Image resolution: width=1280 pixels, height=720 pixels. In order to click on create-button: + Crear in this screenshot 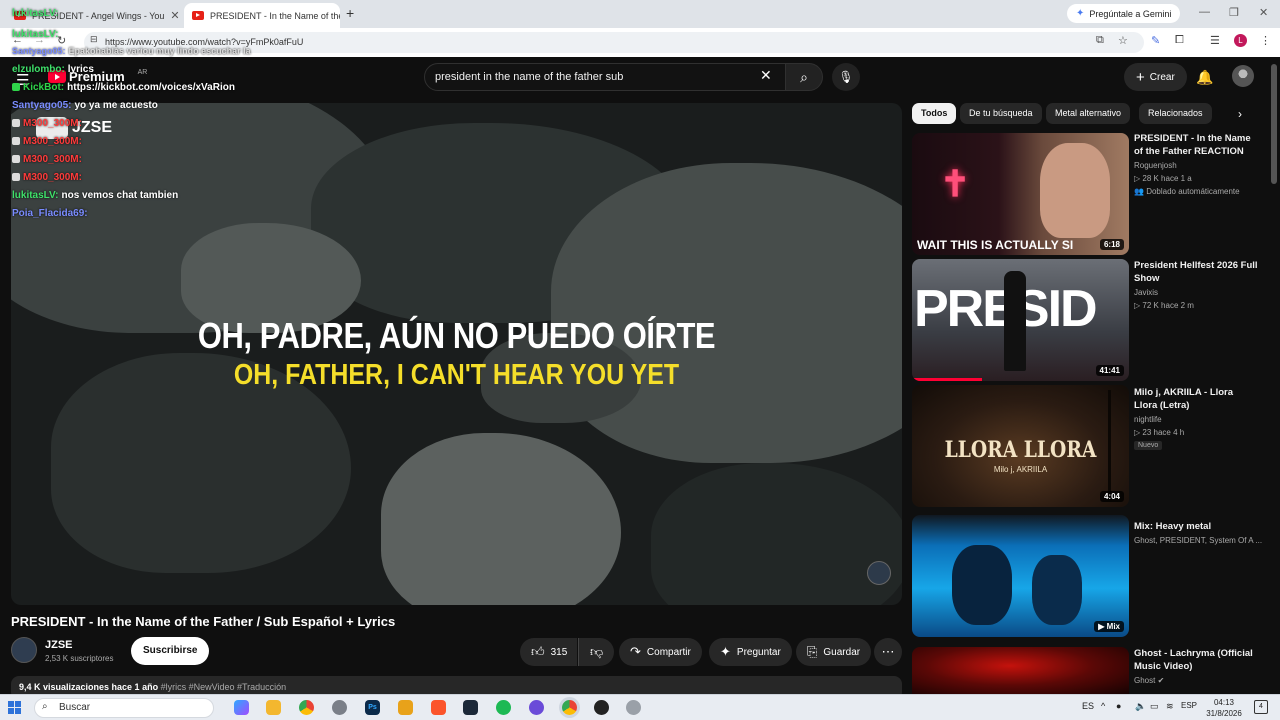, I will do `click(1155, 77)`.